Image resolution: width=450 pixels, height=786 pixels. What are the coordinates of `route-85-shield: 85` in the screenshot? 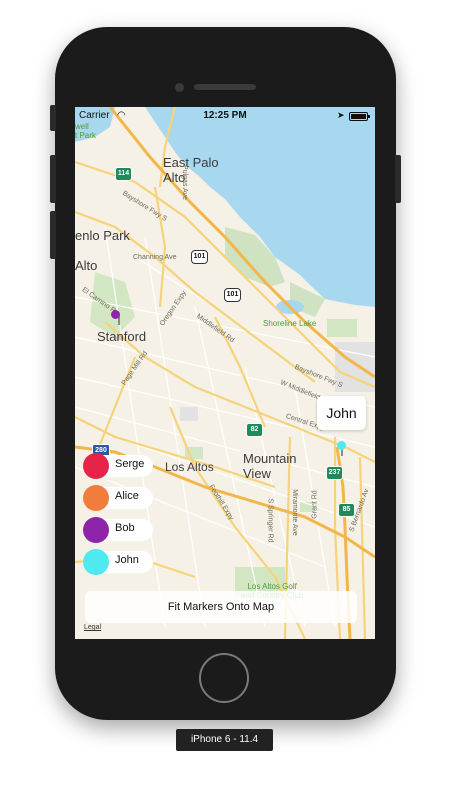 It's located at (346, 510).